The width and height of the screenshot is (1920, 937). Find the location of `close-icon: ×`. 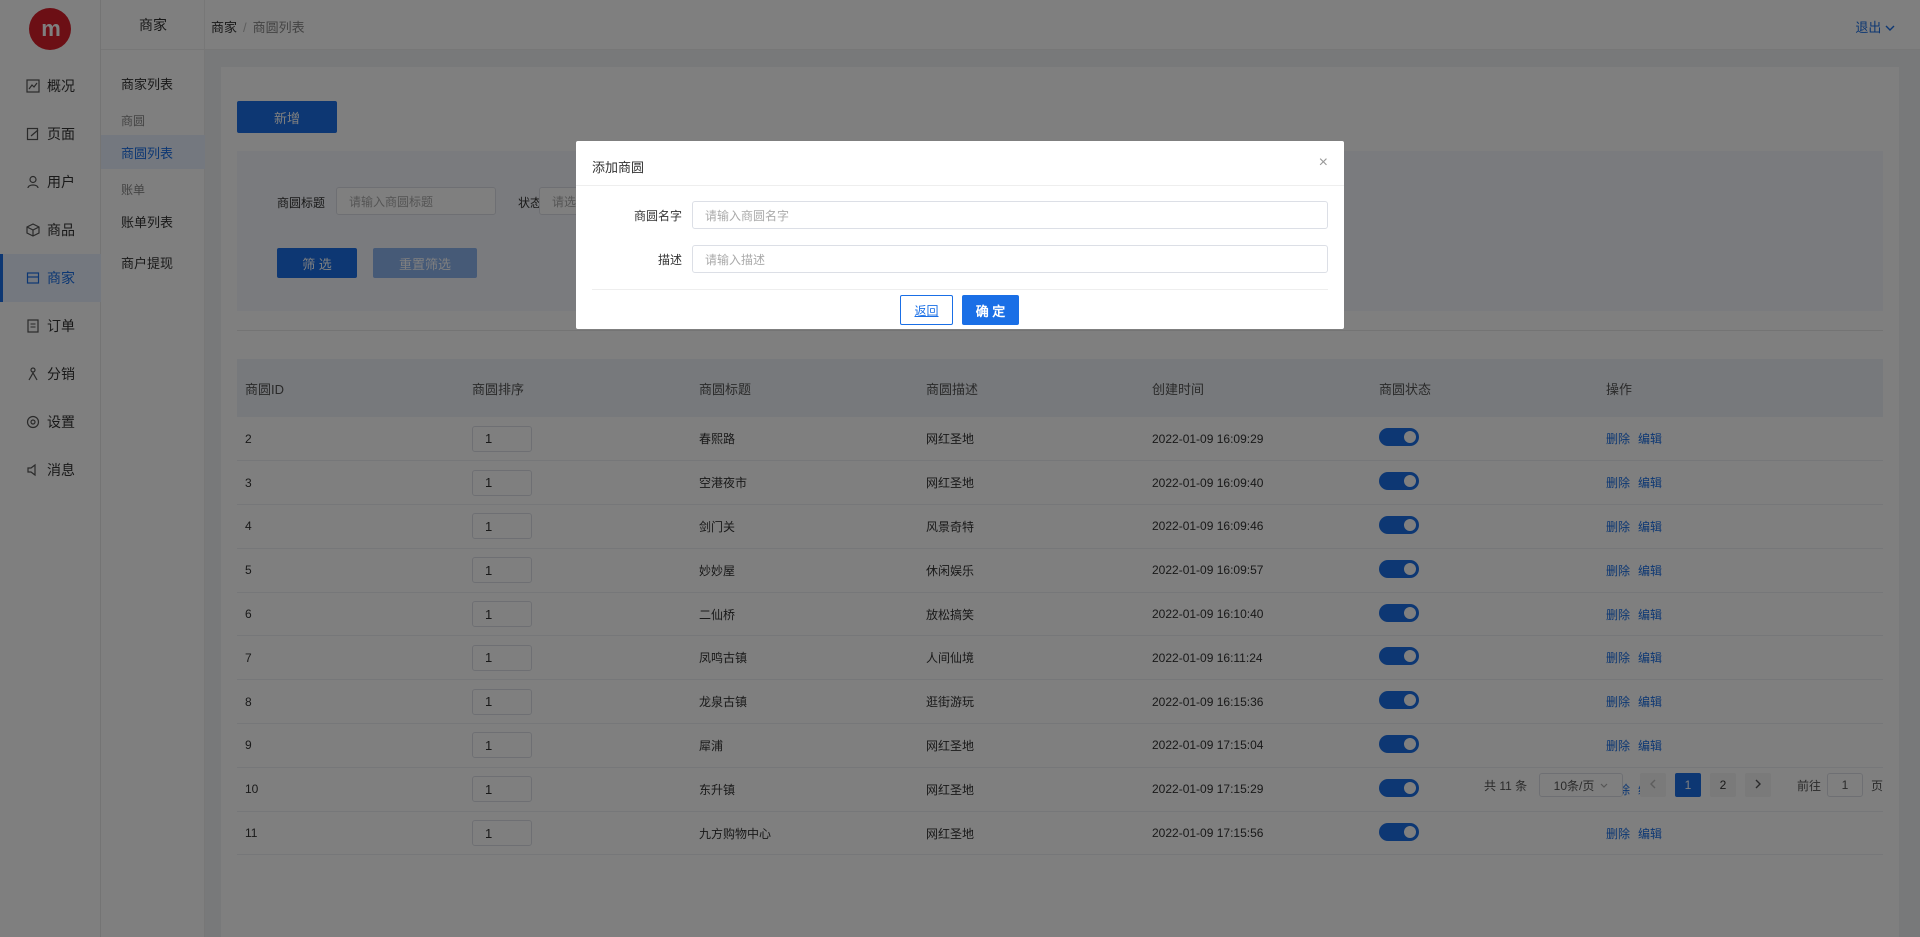

close-icon: × is located at coordinates (1323, 163).